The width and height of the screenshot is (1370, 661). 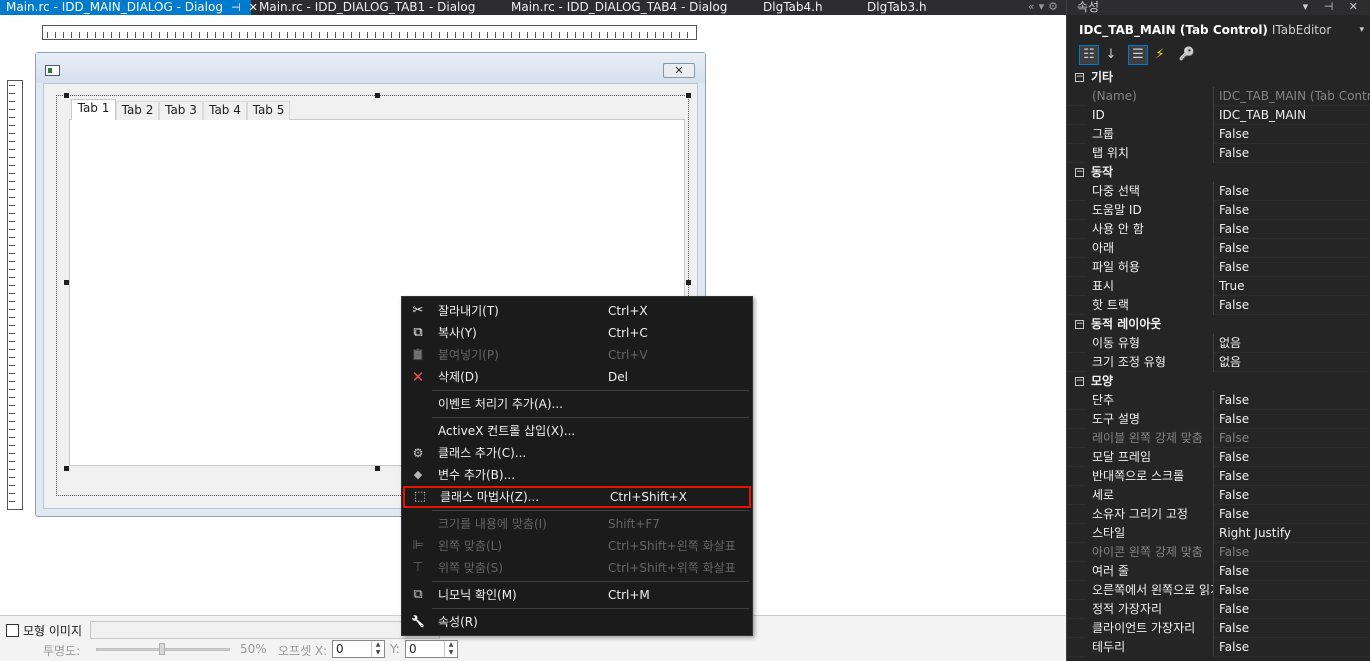 What do you see at coordinates (268, 110) in the screenshot?
I see `tab-5: Tab 5` at bounding box center [268, 110].